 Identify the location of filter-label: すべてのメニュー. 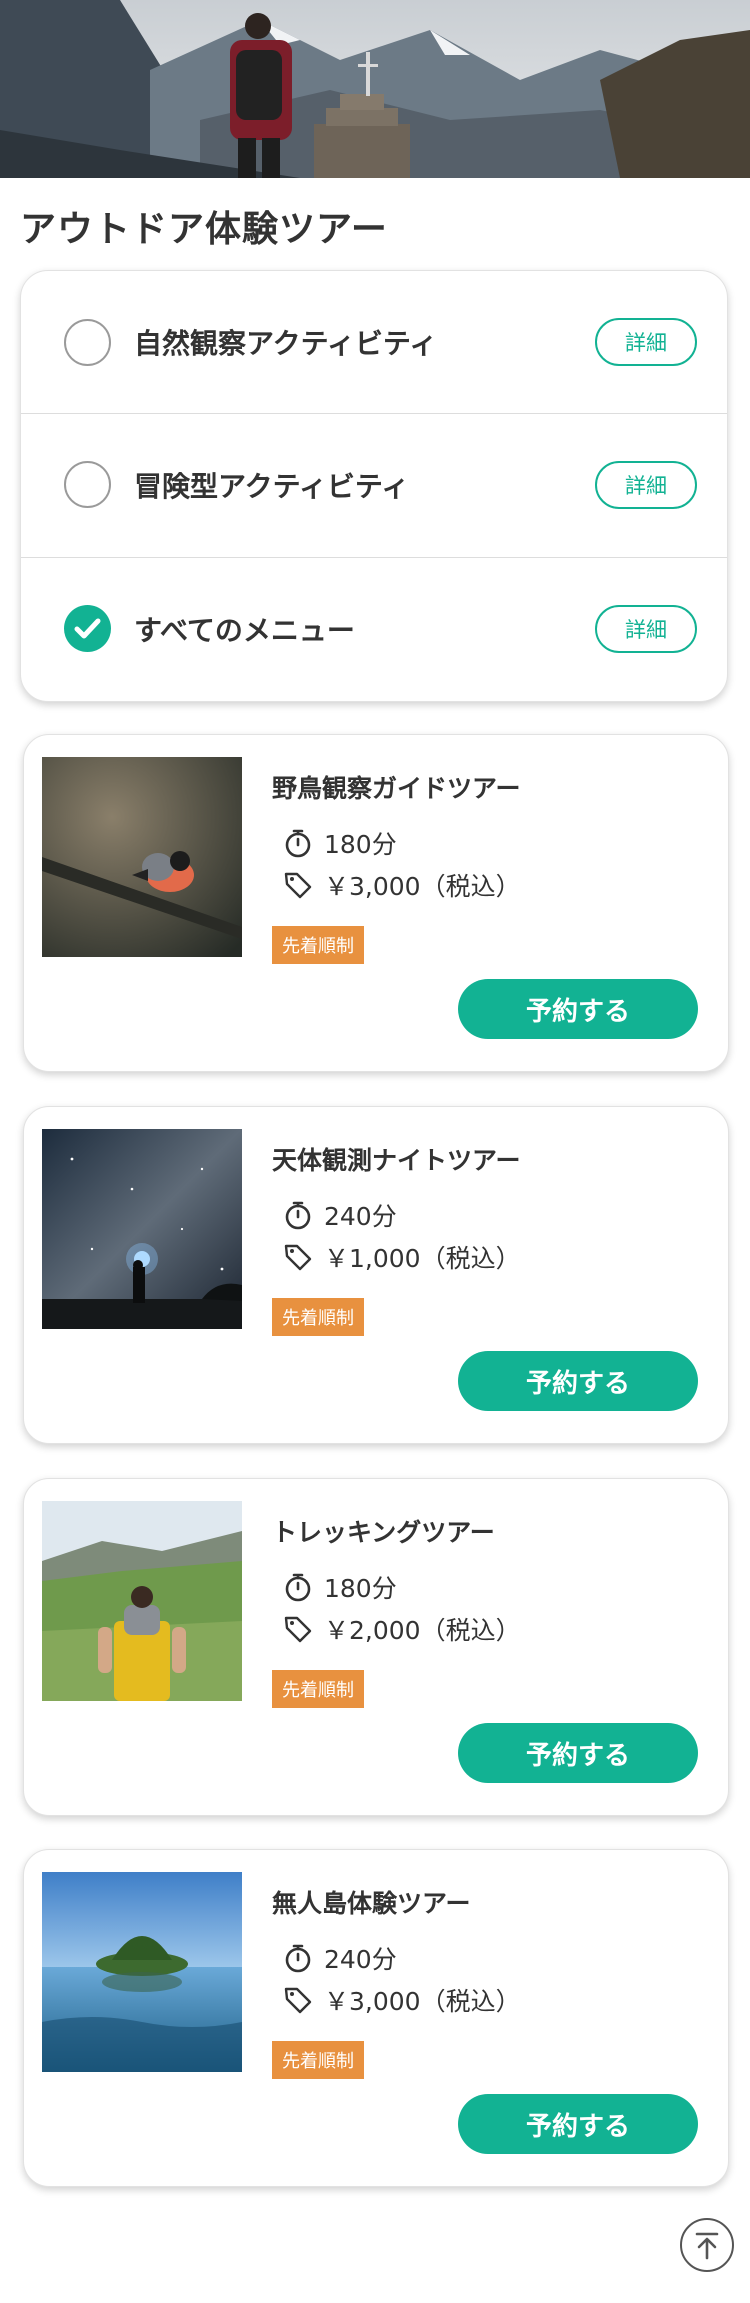
(244, 630).